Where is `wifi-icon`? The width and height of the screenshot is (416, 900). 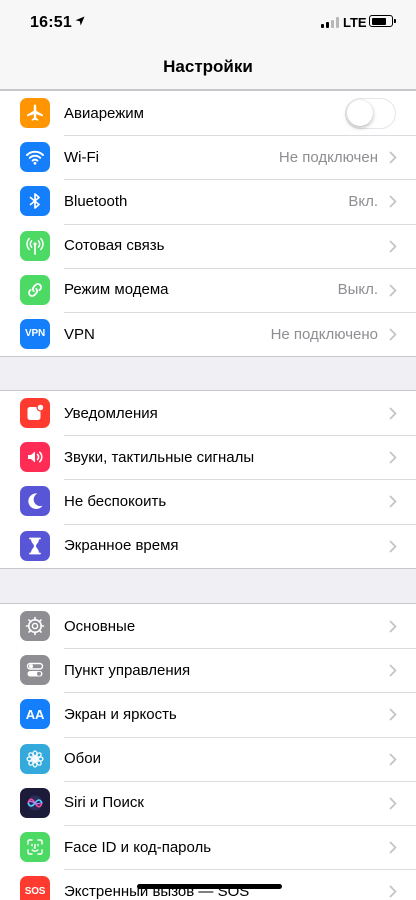
wifi-icon is located at coordinates (35, 157).